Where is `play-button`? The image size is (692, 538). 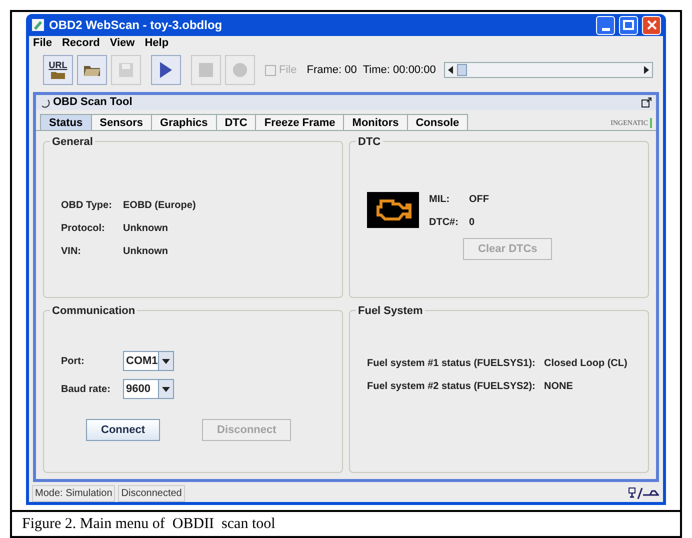
play-button is located at coordinates (166, 70).